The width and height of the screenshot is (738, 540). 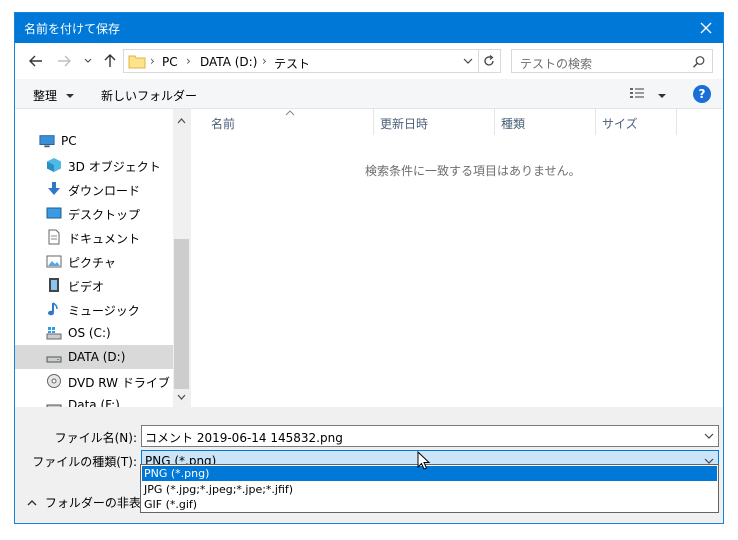 I want to click on organize-label: 整理, so click(x=45, y=96).